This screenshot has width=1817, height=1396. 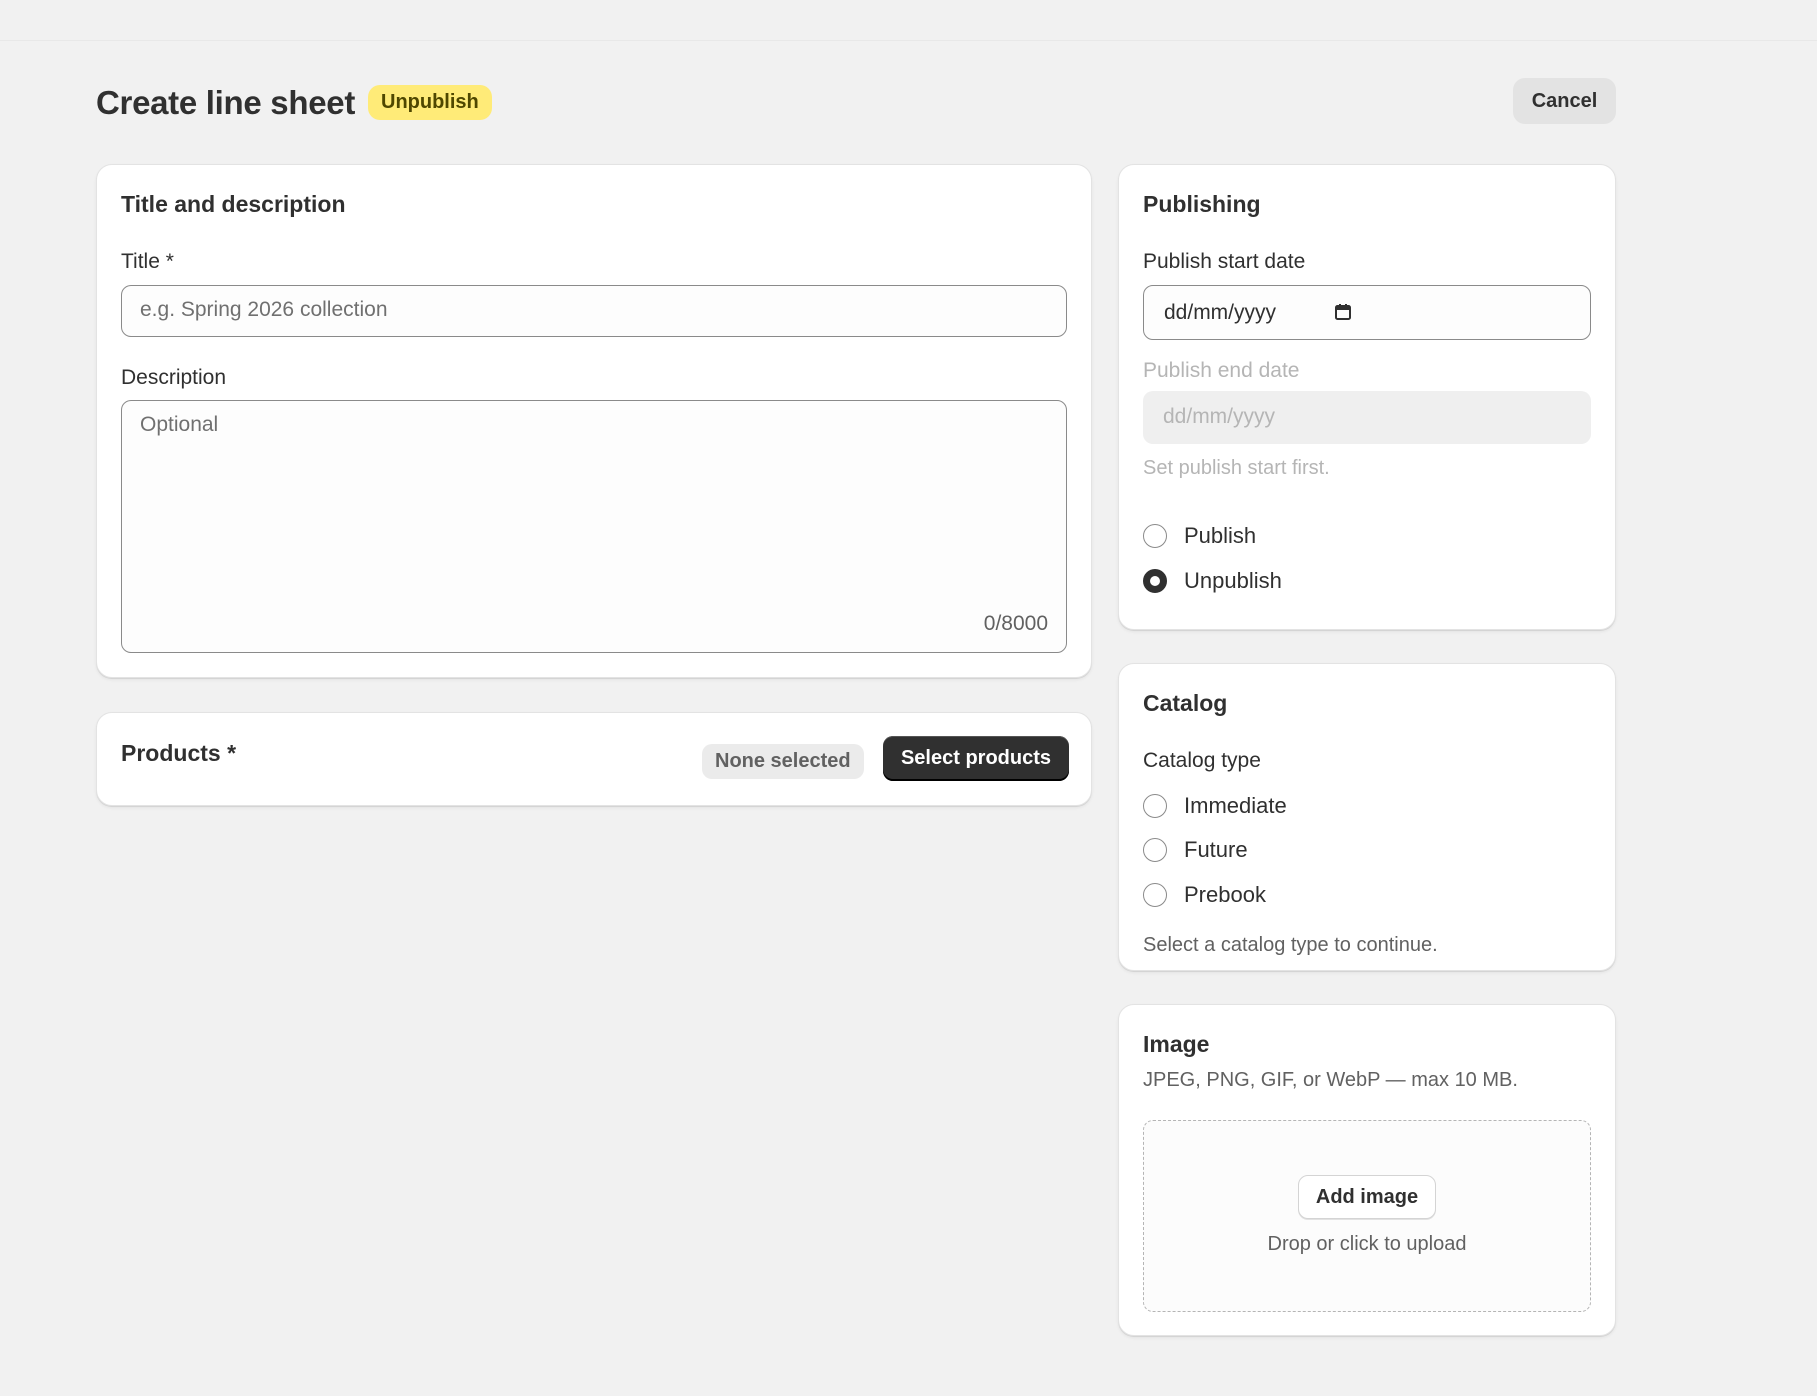 What do you see at coordinates (1367, 312) in the screenshot?
I see `publish-start-date-input: dd/mm/yyyy` at bounding box center [1367, 312].